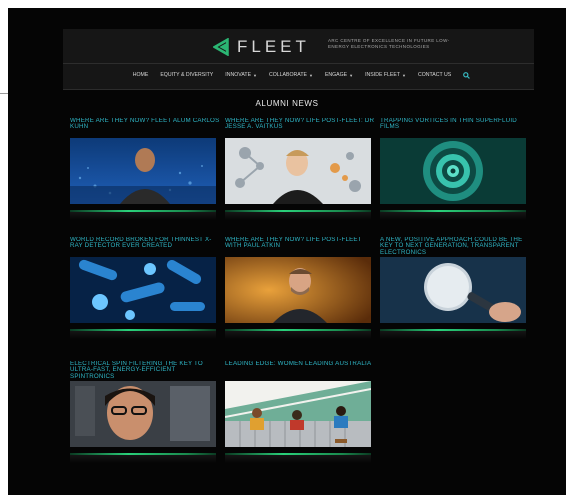  I want to click on nav-item-label: COLLABORATE, so click(288, 75).